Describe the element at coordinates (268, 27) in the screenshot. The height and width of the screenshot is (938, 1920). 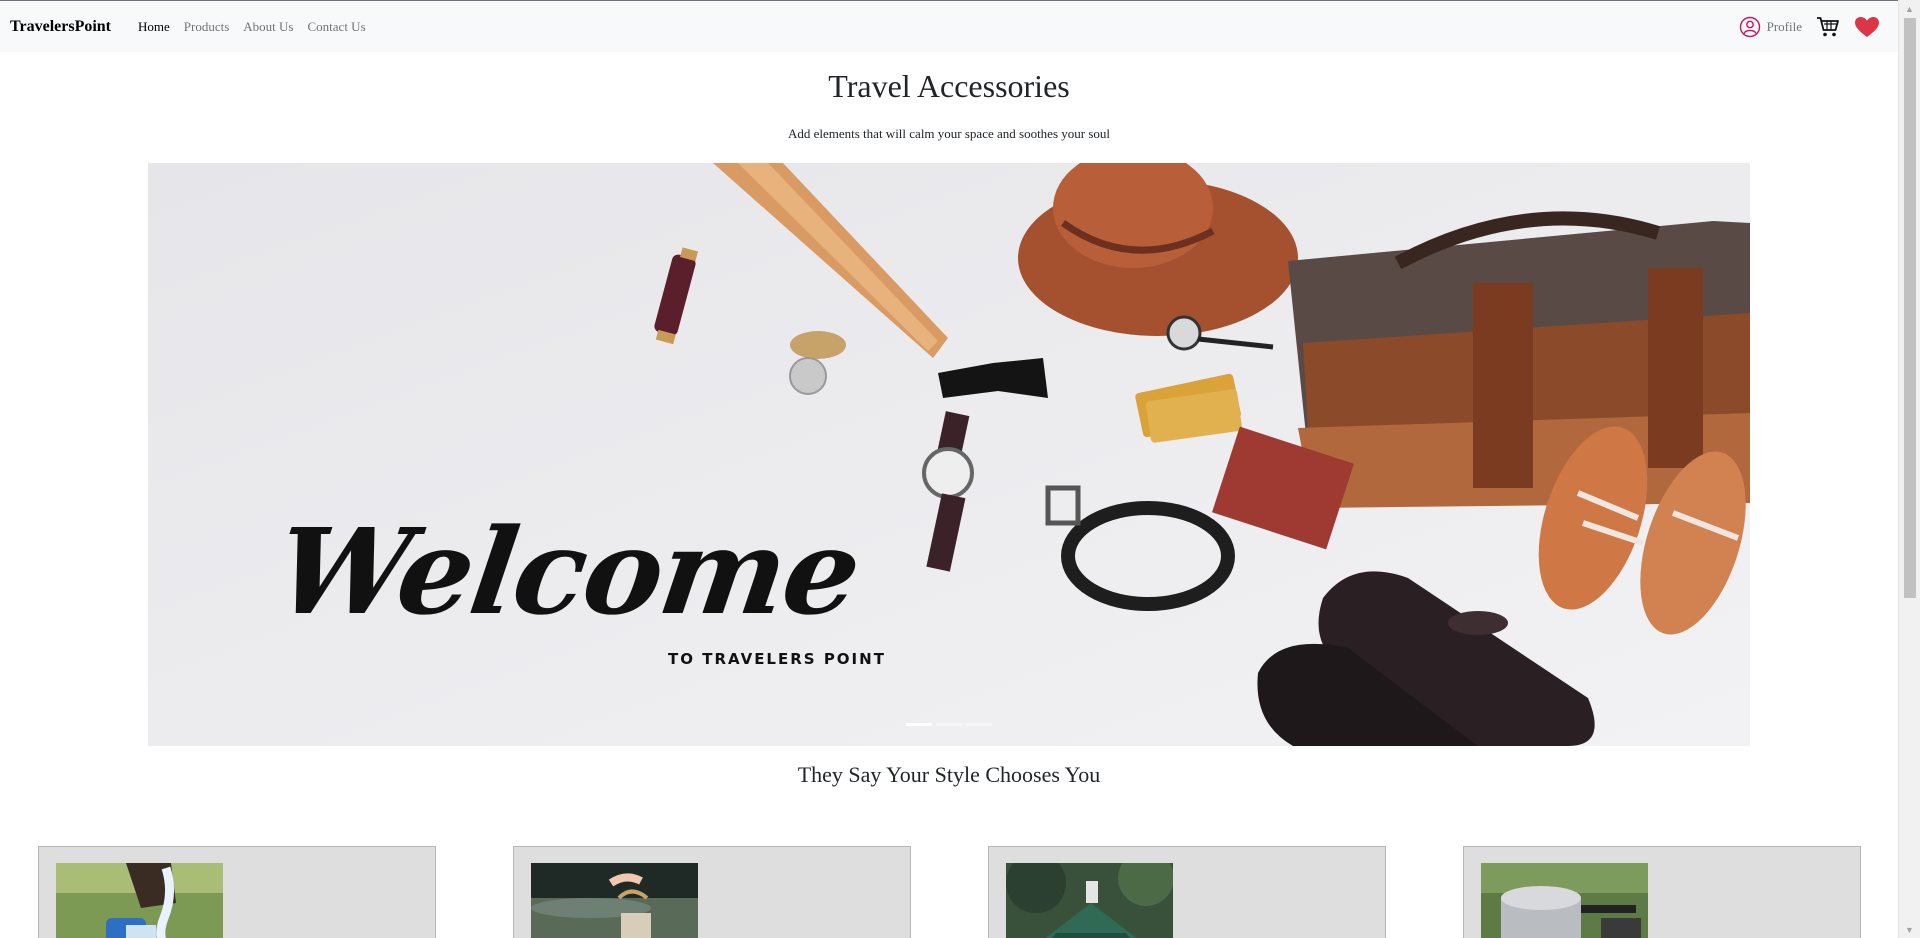
I see `nav-link-about-us: About Us` at that location.